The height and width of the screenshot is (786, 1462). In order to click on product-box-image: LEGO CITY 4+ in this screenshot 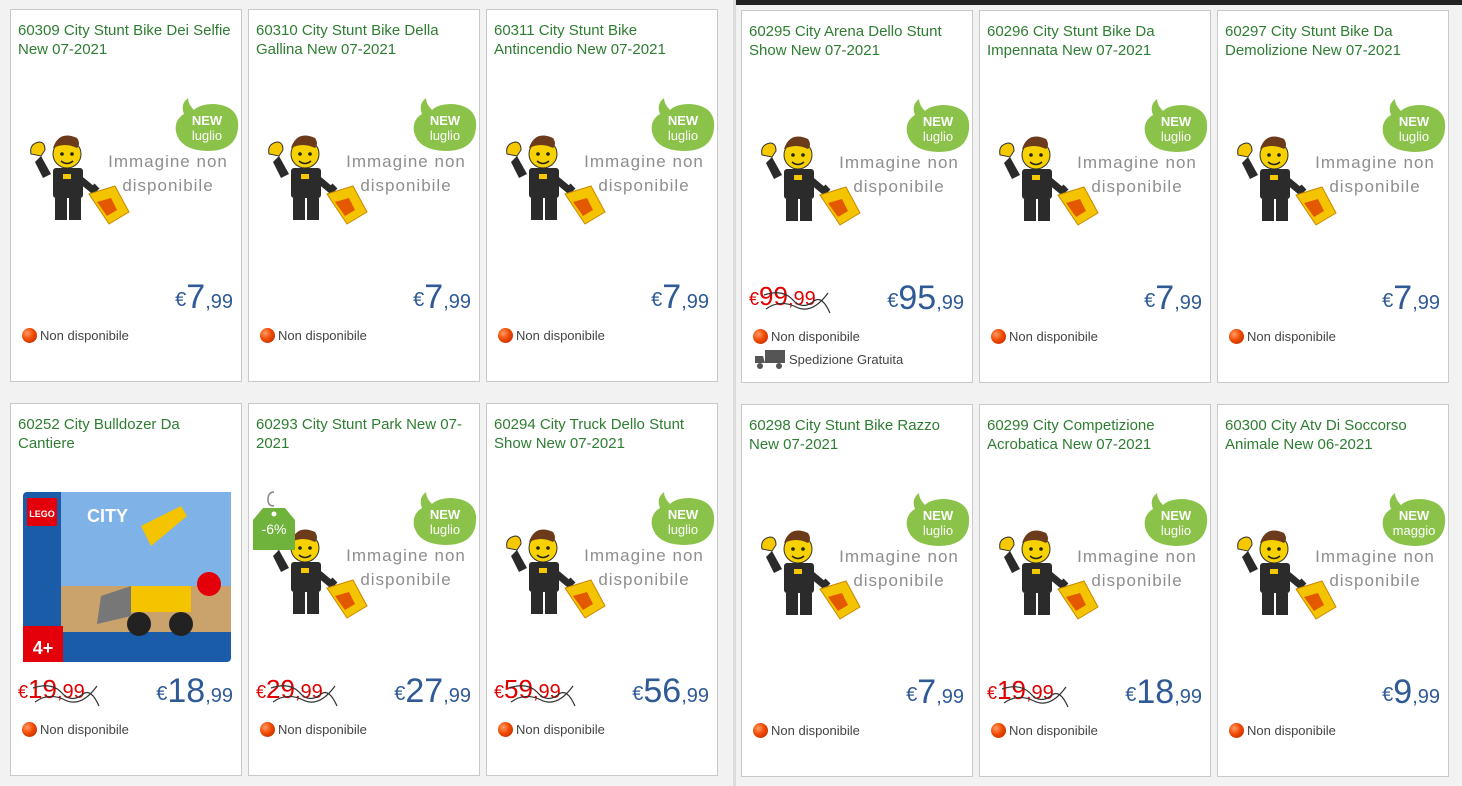, I will do `click(127, 576)`.